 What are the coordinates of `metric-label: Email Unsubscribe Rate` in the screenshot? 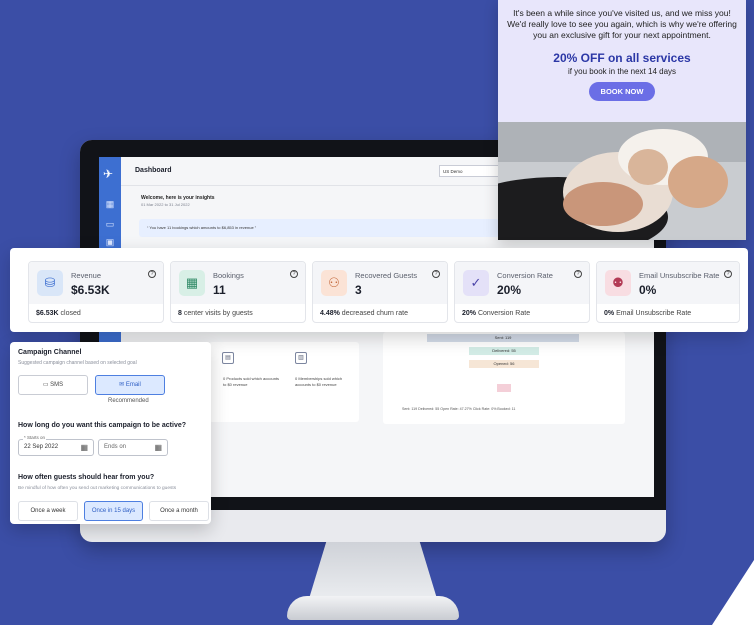 It's located at (679, 275).